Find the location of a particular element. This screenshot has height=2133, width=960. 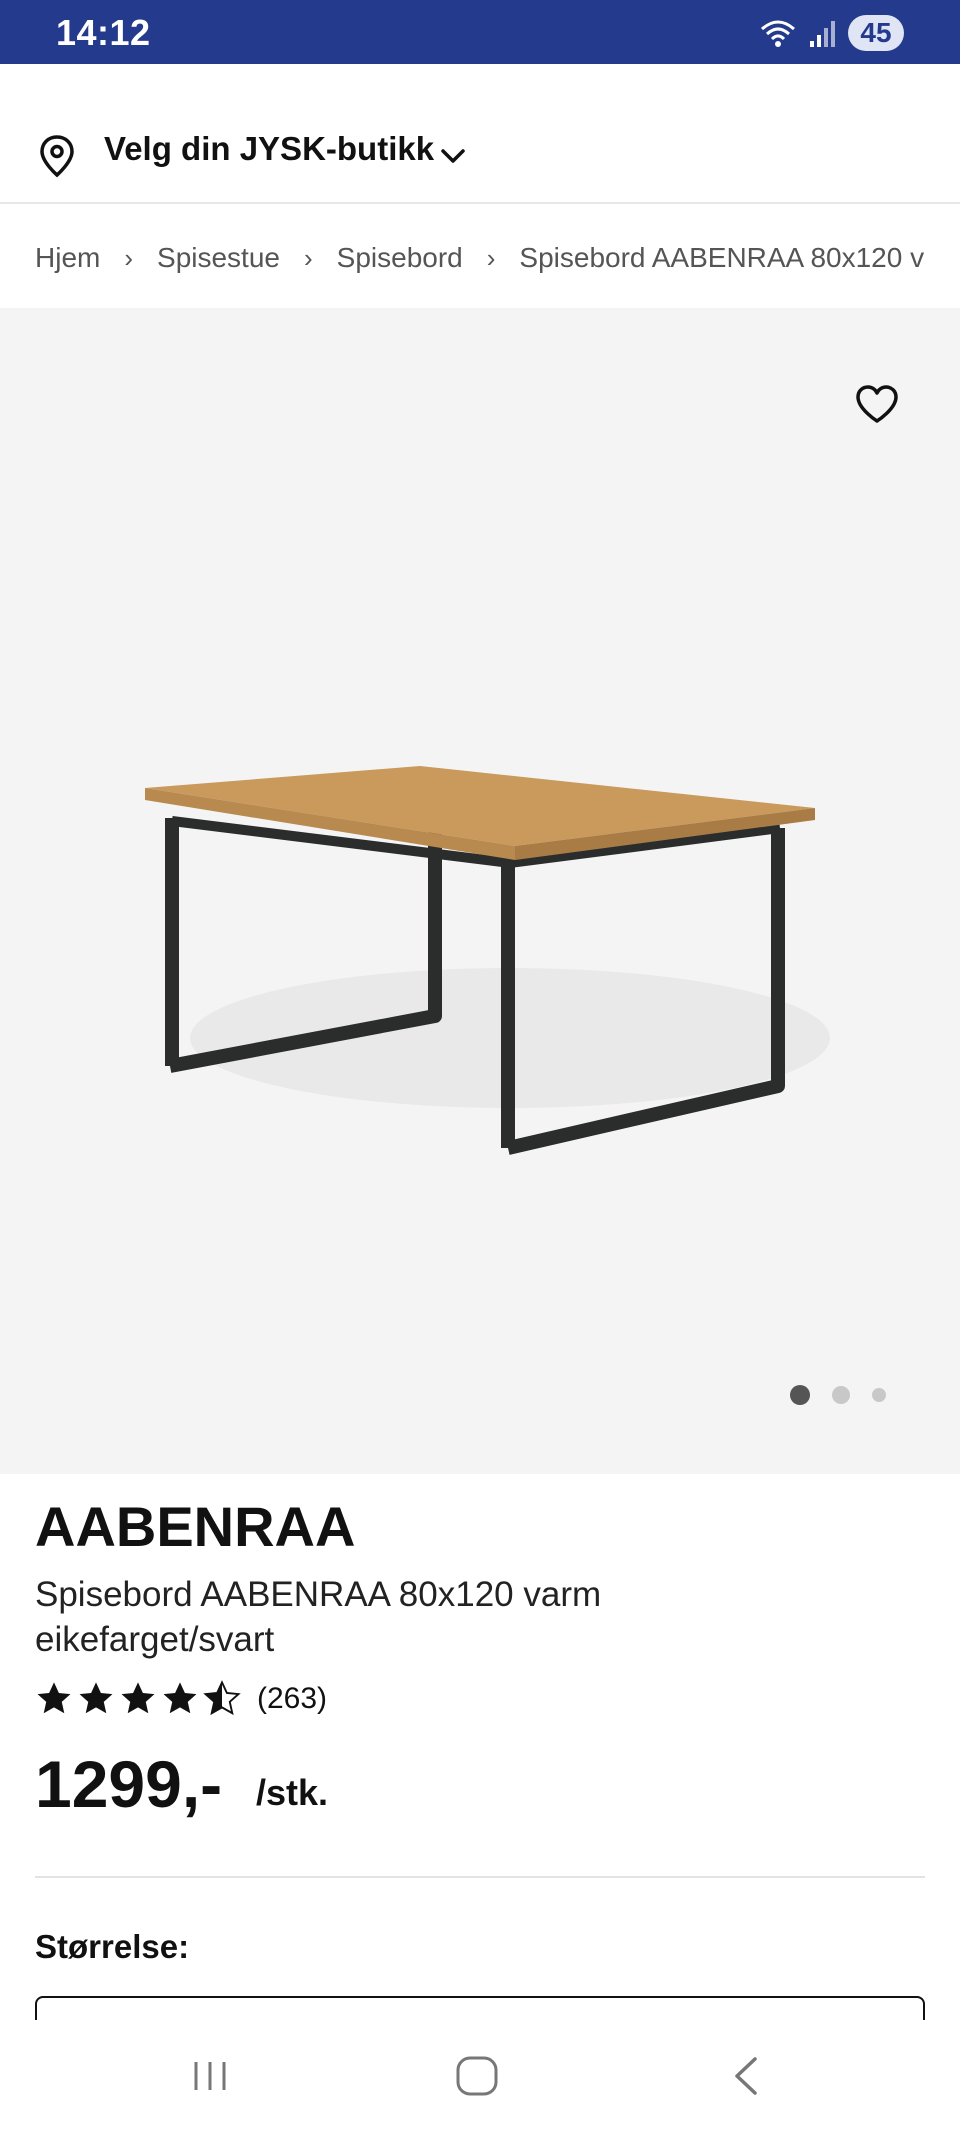

gallery-dot-active is located at coordinates (800, 1395).